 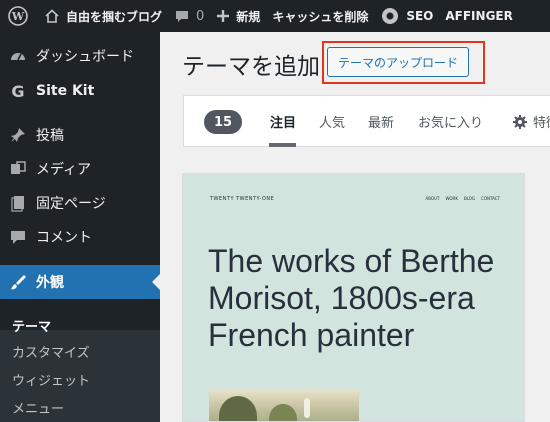 I want to click on theme-preview-nav-item: ABOUT, so click(x=432, y=198).